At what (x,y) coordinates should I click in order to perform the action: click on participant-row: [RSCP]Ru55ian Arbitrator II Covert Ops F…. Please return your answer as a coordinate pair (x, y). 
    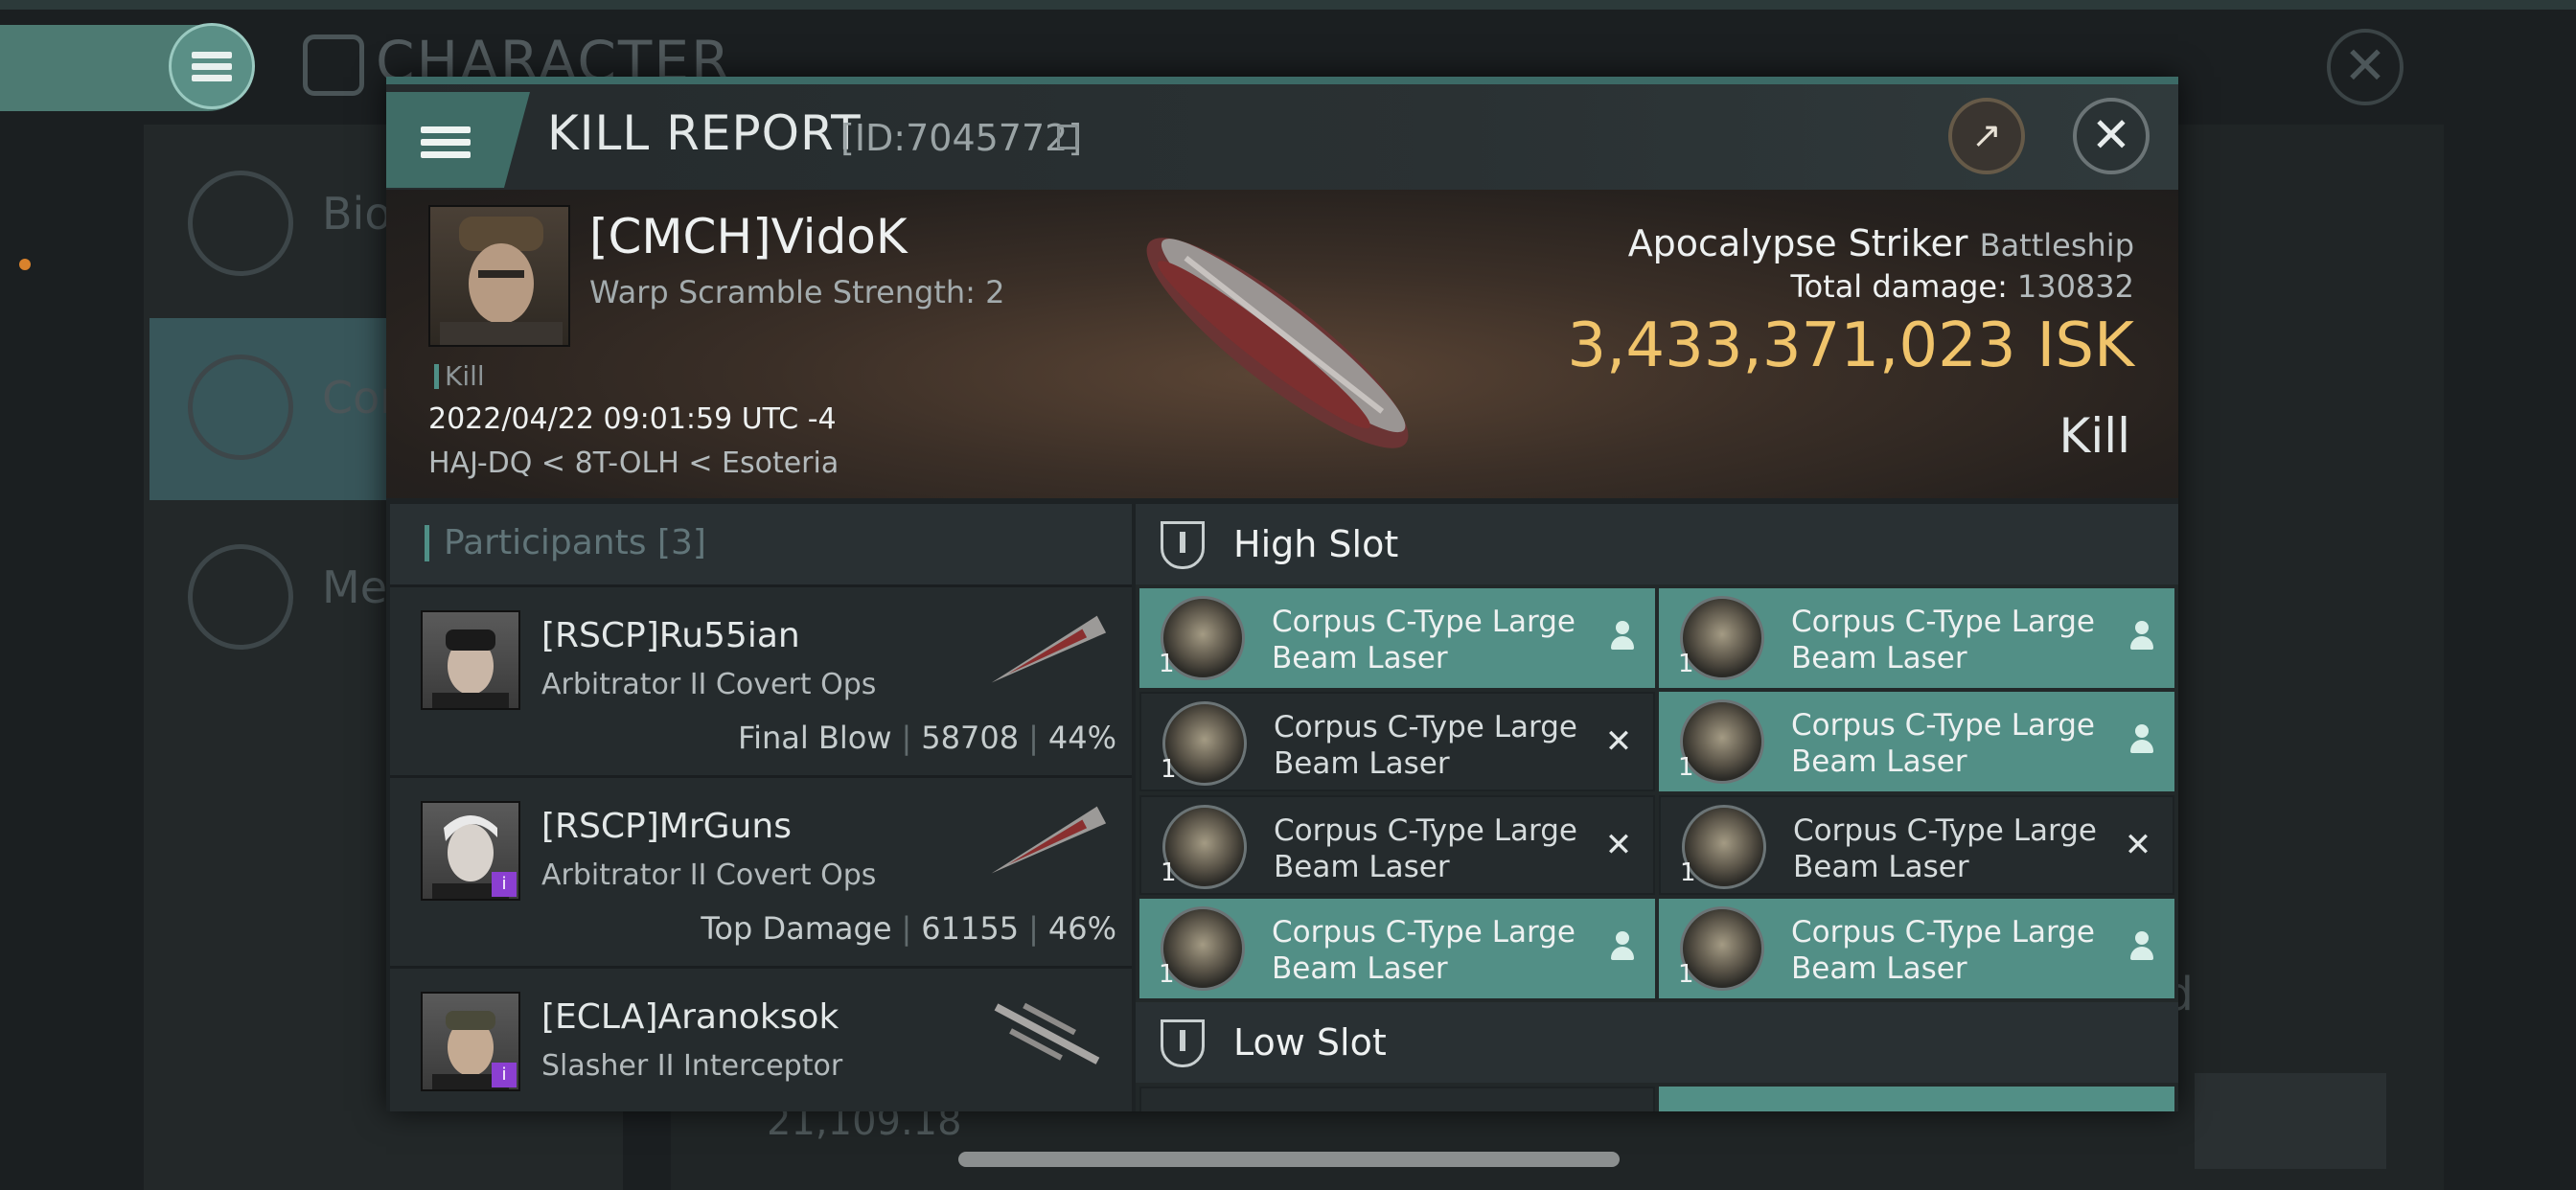
    Looking at the image, I should click on (761, 680).